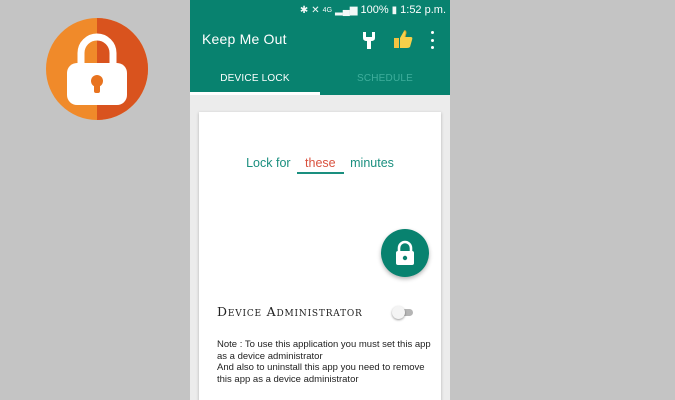 This screenshot has height=400, width=675. What do you see at coordinates (97, 69) in the screenshot?
I see `app-logo-lock-icon` at bounding box center [97, 69].